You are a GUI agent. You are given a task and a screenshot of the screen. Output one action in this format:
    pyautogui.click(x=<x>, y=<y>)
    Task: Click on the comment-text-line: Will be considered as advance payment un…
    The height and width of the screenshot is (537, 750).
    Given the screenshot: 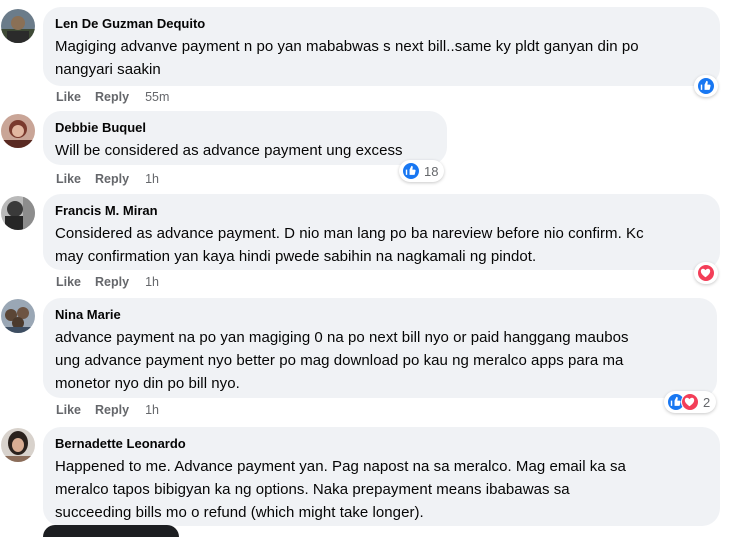 What is the action you would take?
    pyautogui.click(x=229, y=150)
    